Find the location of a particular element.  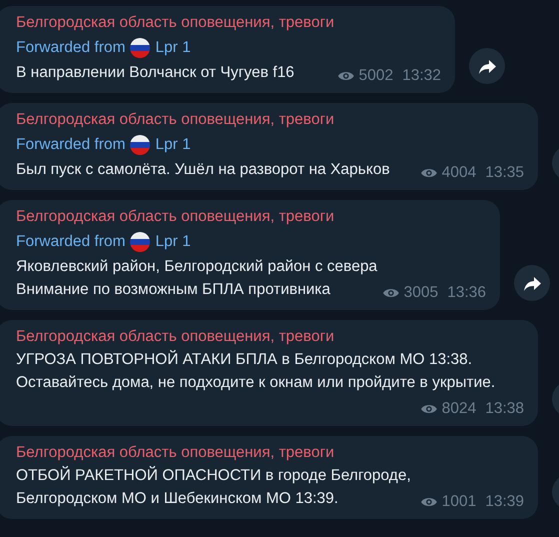

message-time: 13:38 is located at coordinates (504, 409).